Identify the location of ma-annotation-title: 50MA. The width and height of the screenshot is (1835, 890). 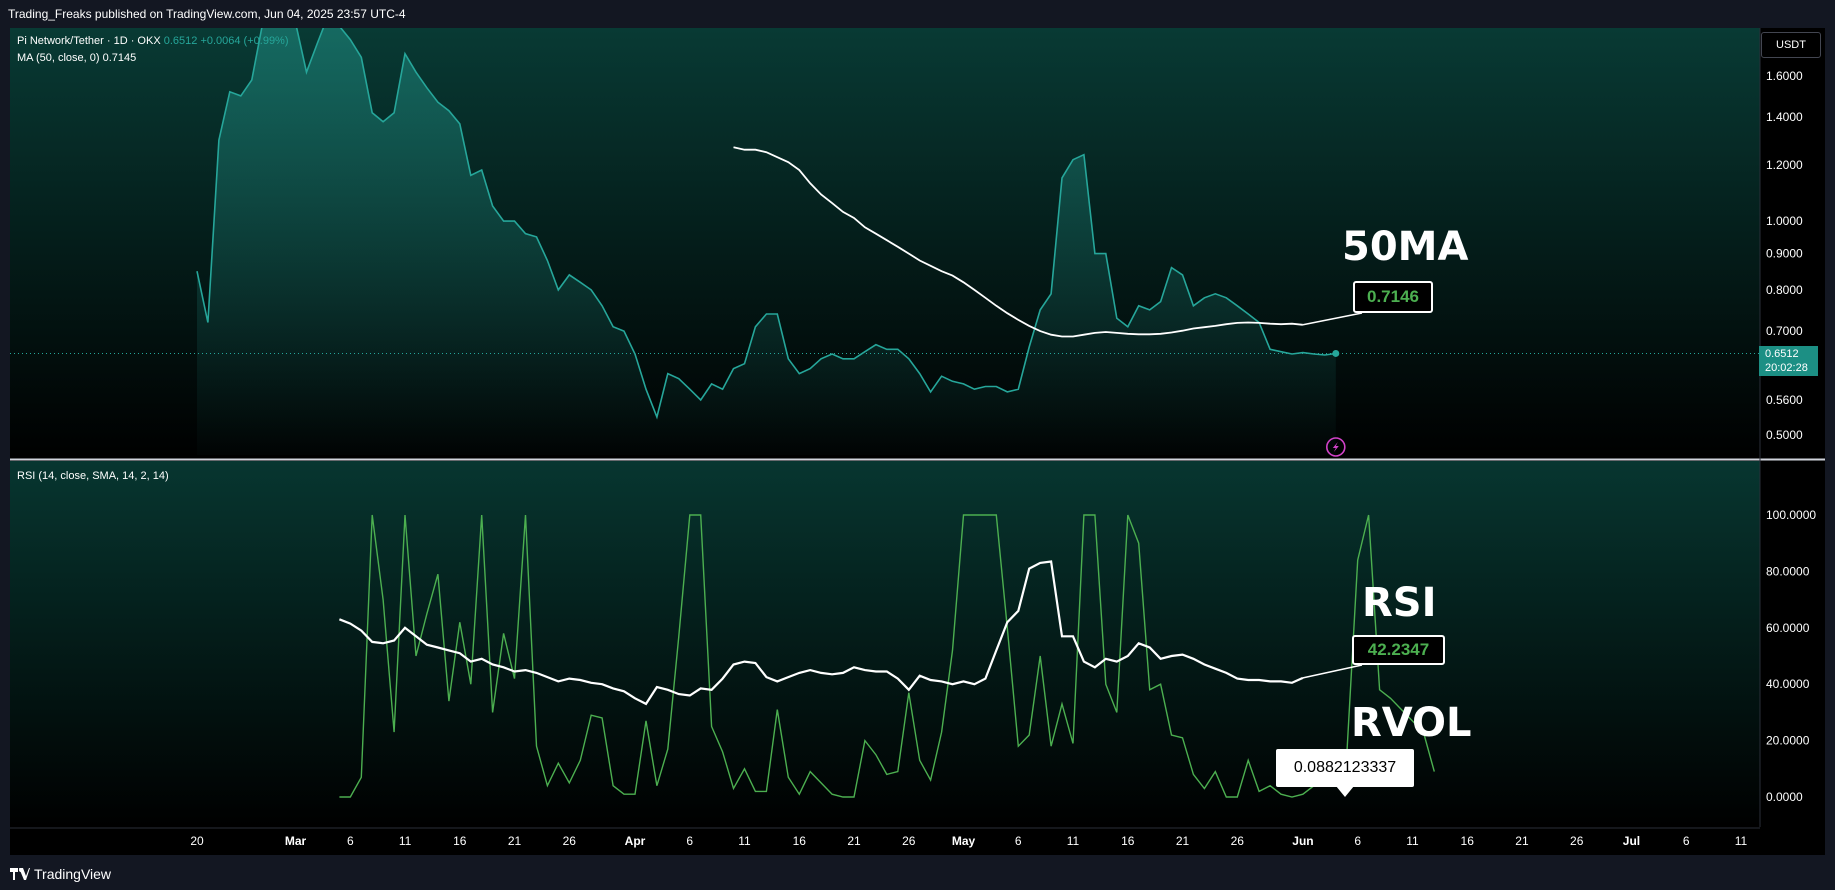
(1405, 247).